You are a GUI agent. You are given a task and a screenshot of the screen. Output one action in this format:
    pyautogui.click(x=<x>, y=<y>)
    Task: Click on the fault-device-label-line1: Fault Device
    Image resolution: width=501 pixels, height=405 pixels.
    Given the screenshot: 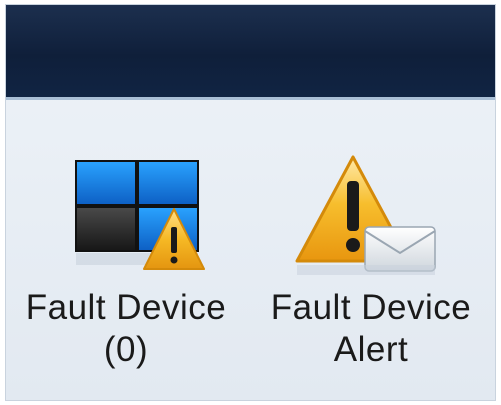 What is the action you would take?
    pyautogui.click(x=126, y=307)
    